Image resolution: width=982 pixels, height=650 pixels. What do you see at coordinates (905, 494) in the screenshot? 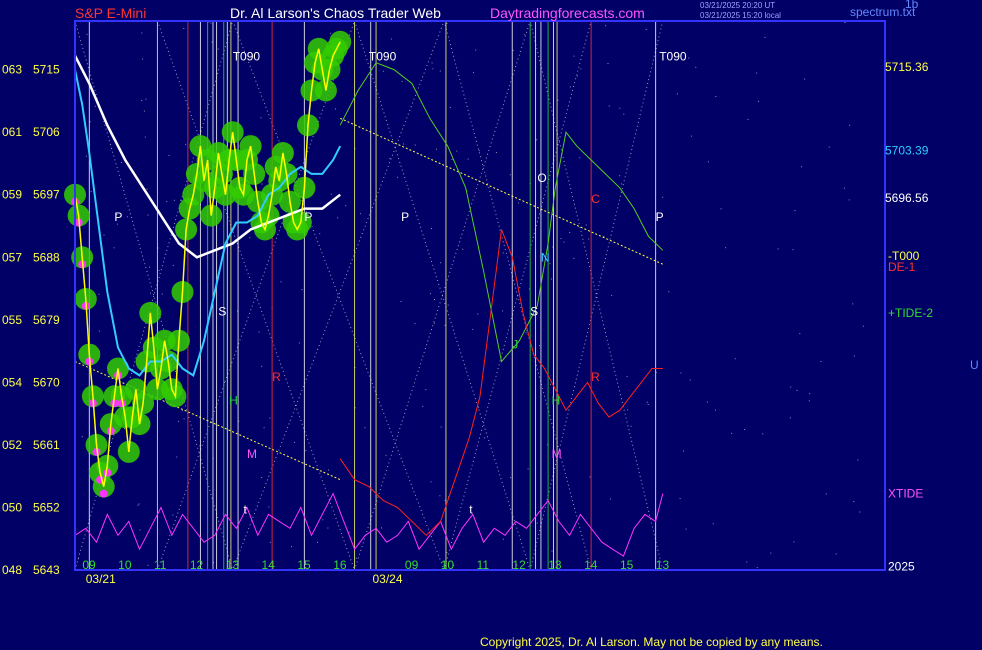
I see `right-series-label: XTIDE` at bounding box center [905, 494].